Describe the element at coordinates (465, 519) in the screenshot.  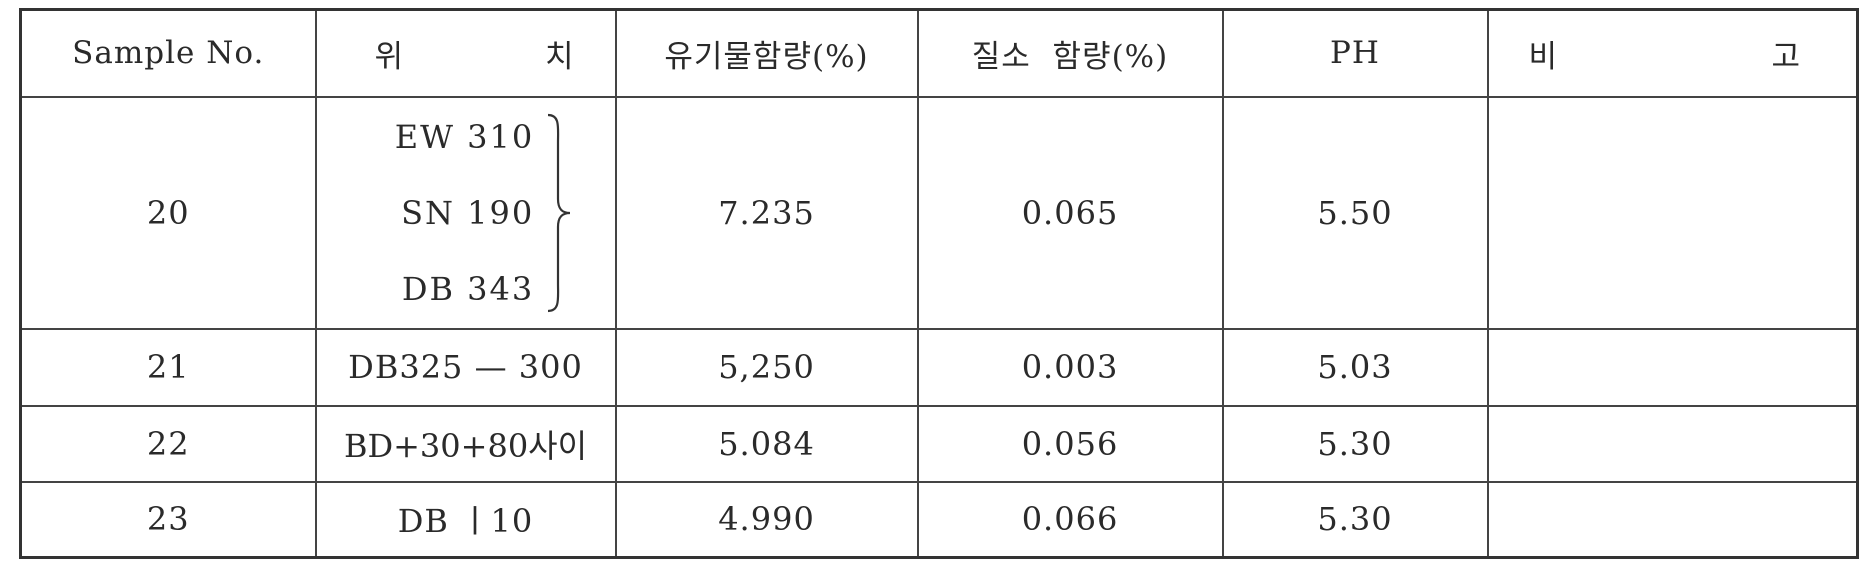
I see `location-cell: DB ㅣ10` at that location.